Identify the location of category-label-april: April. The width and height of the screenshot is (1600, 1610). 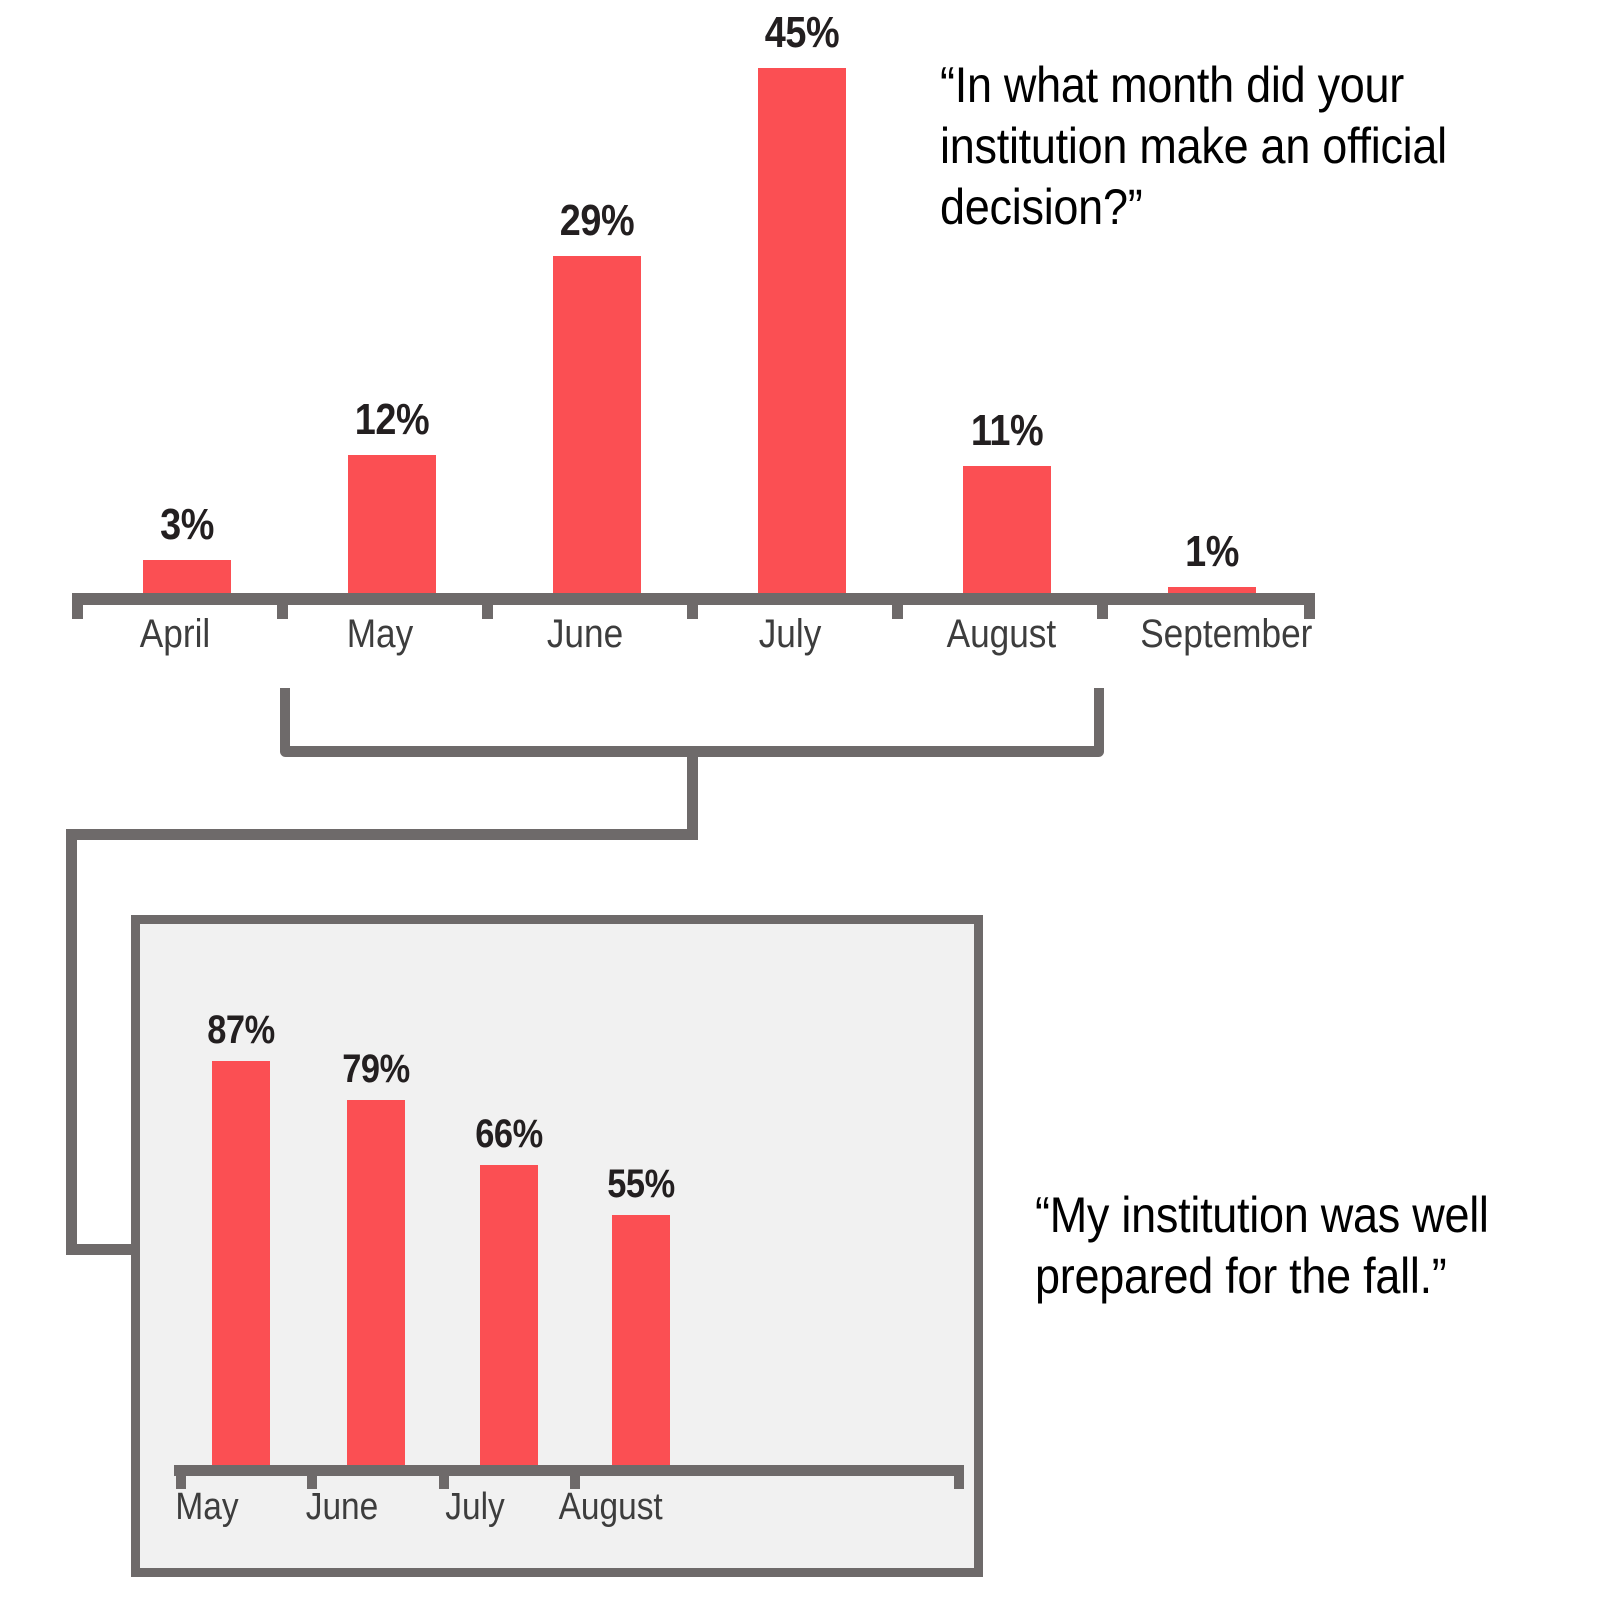
(175, 634).